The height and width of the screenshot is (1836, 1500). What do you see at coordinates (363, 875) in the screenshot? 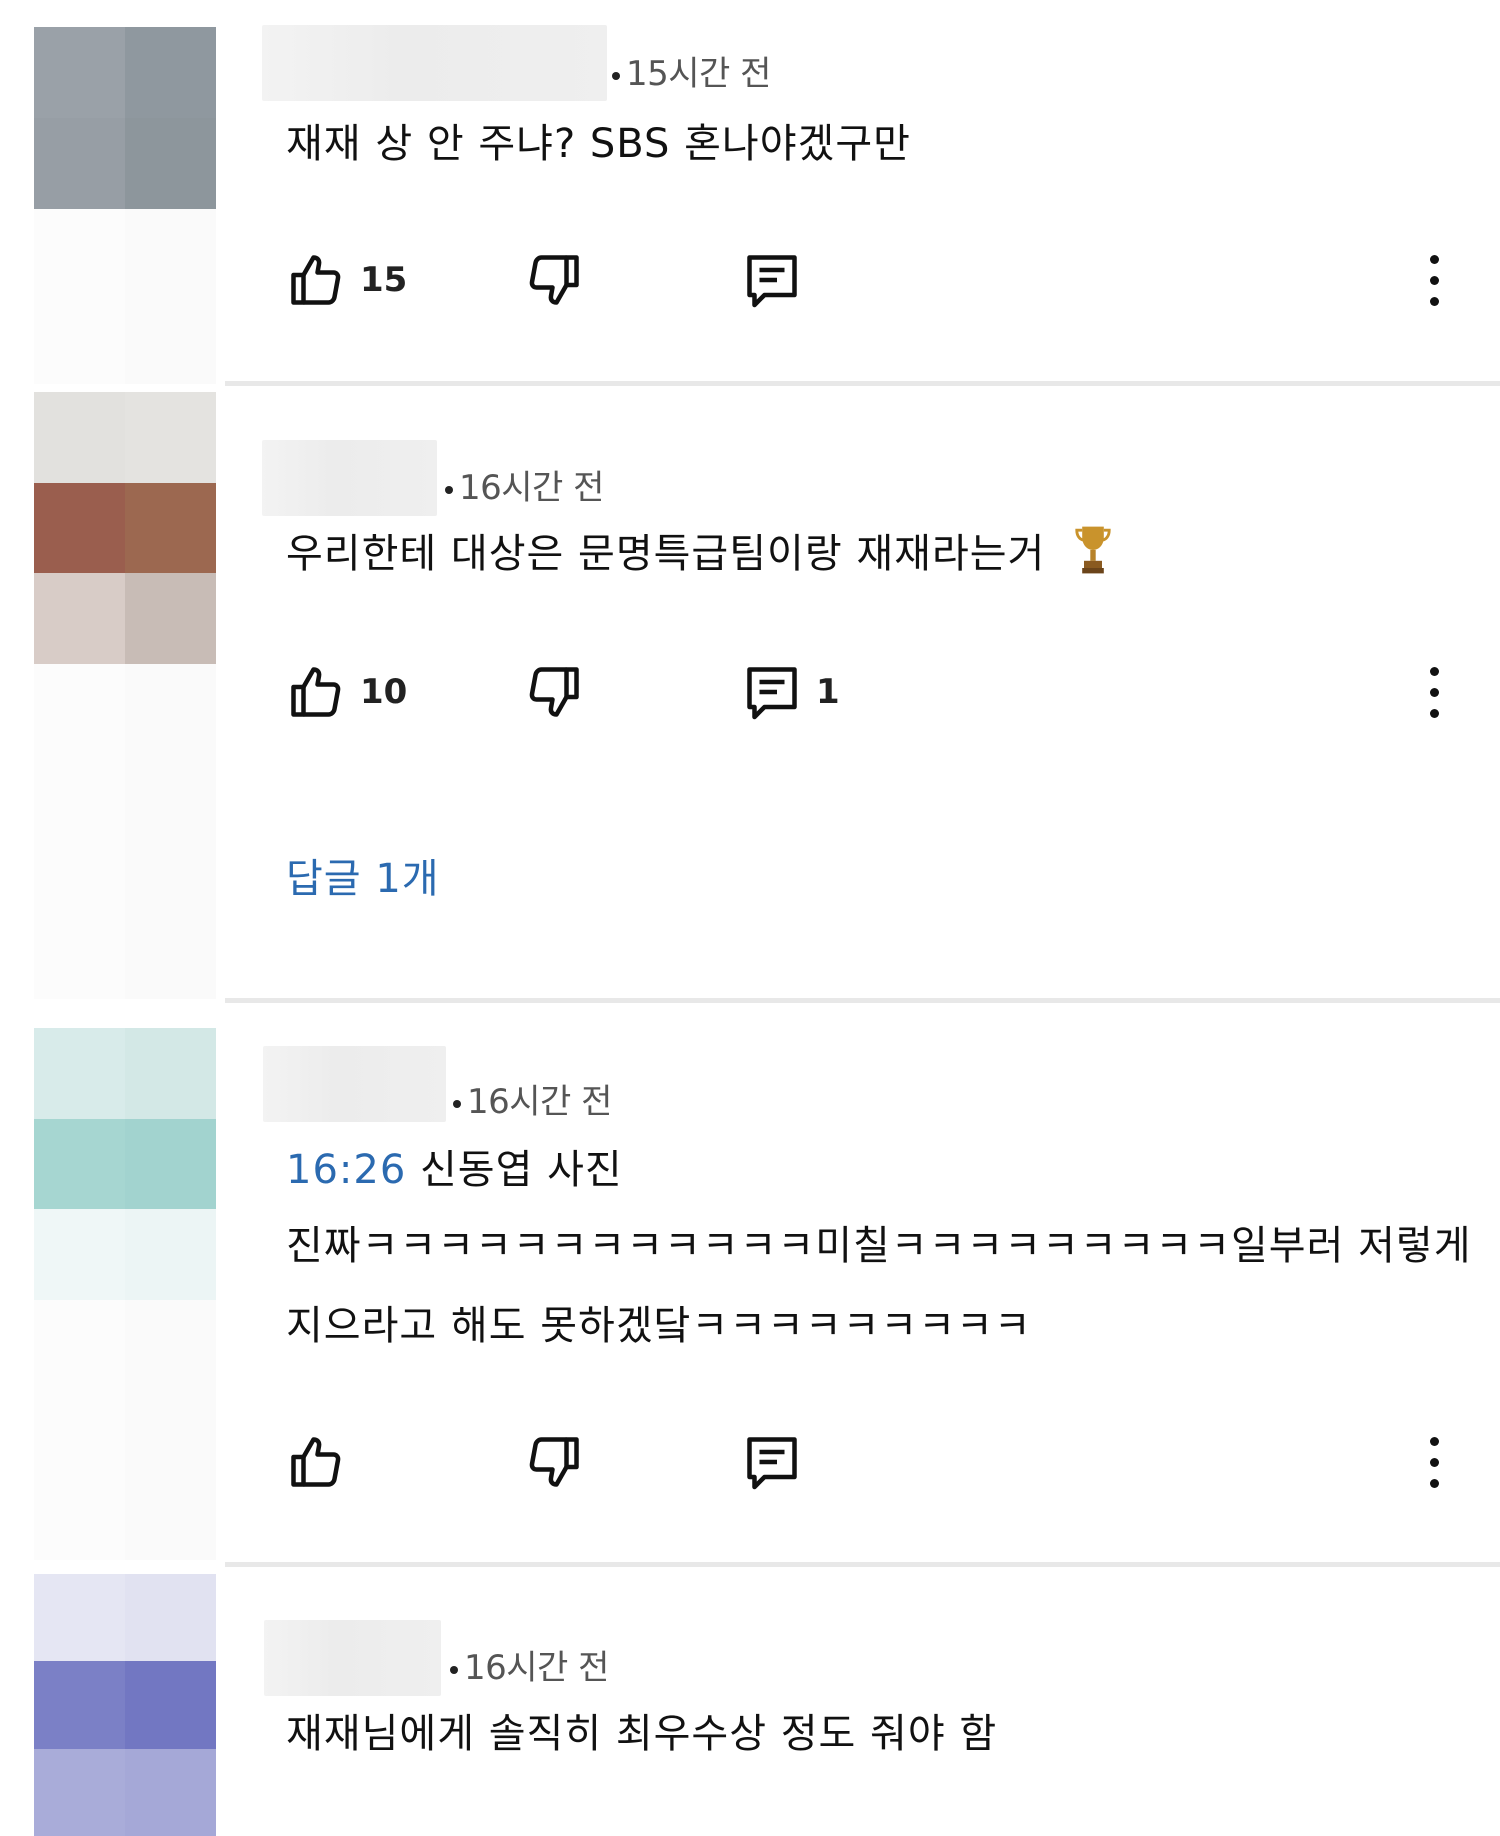
I see `view-replies-link: 답글 1개` at bounding box center [363, 875].